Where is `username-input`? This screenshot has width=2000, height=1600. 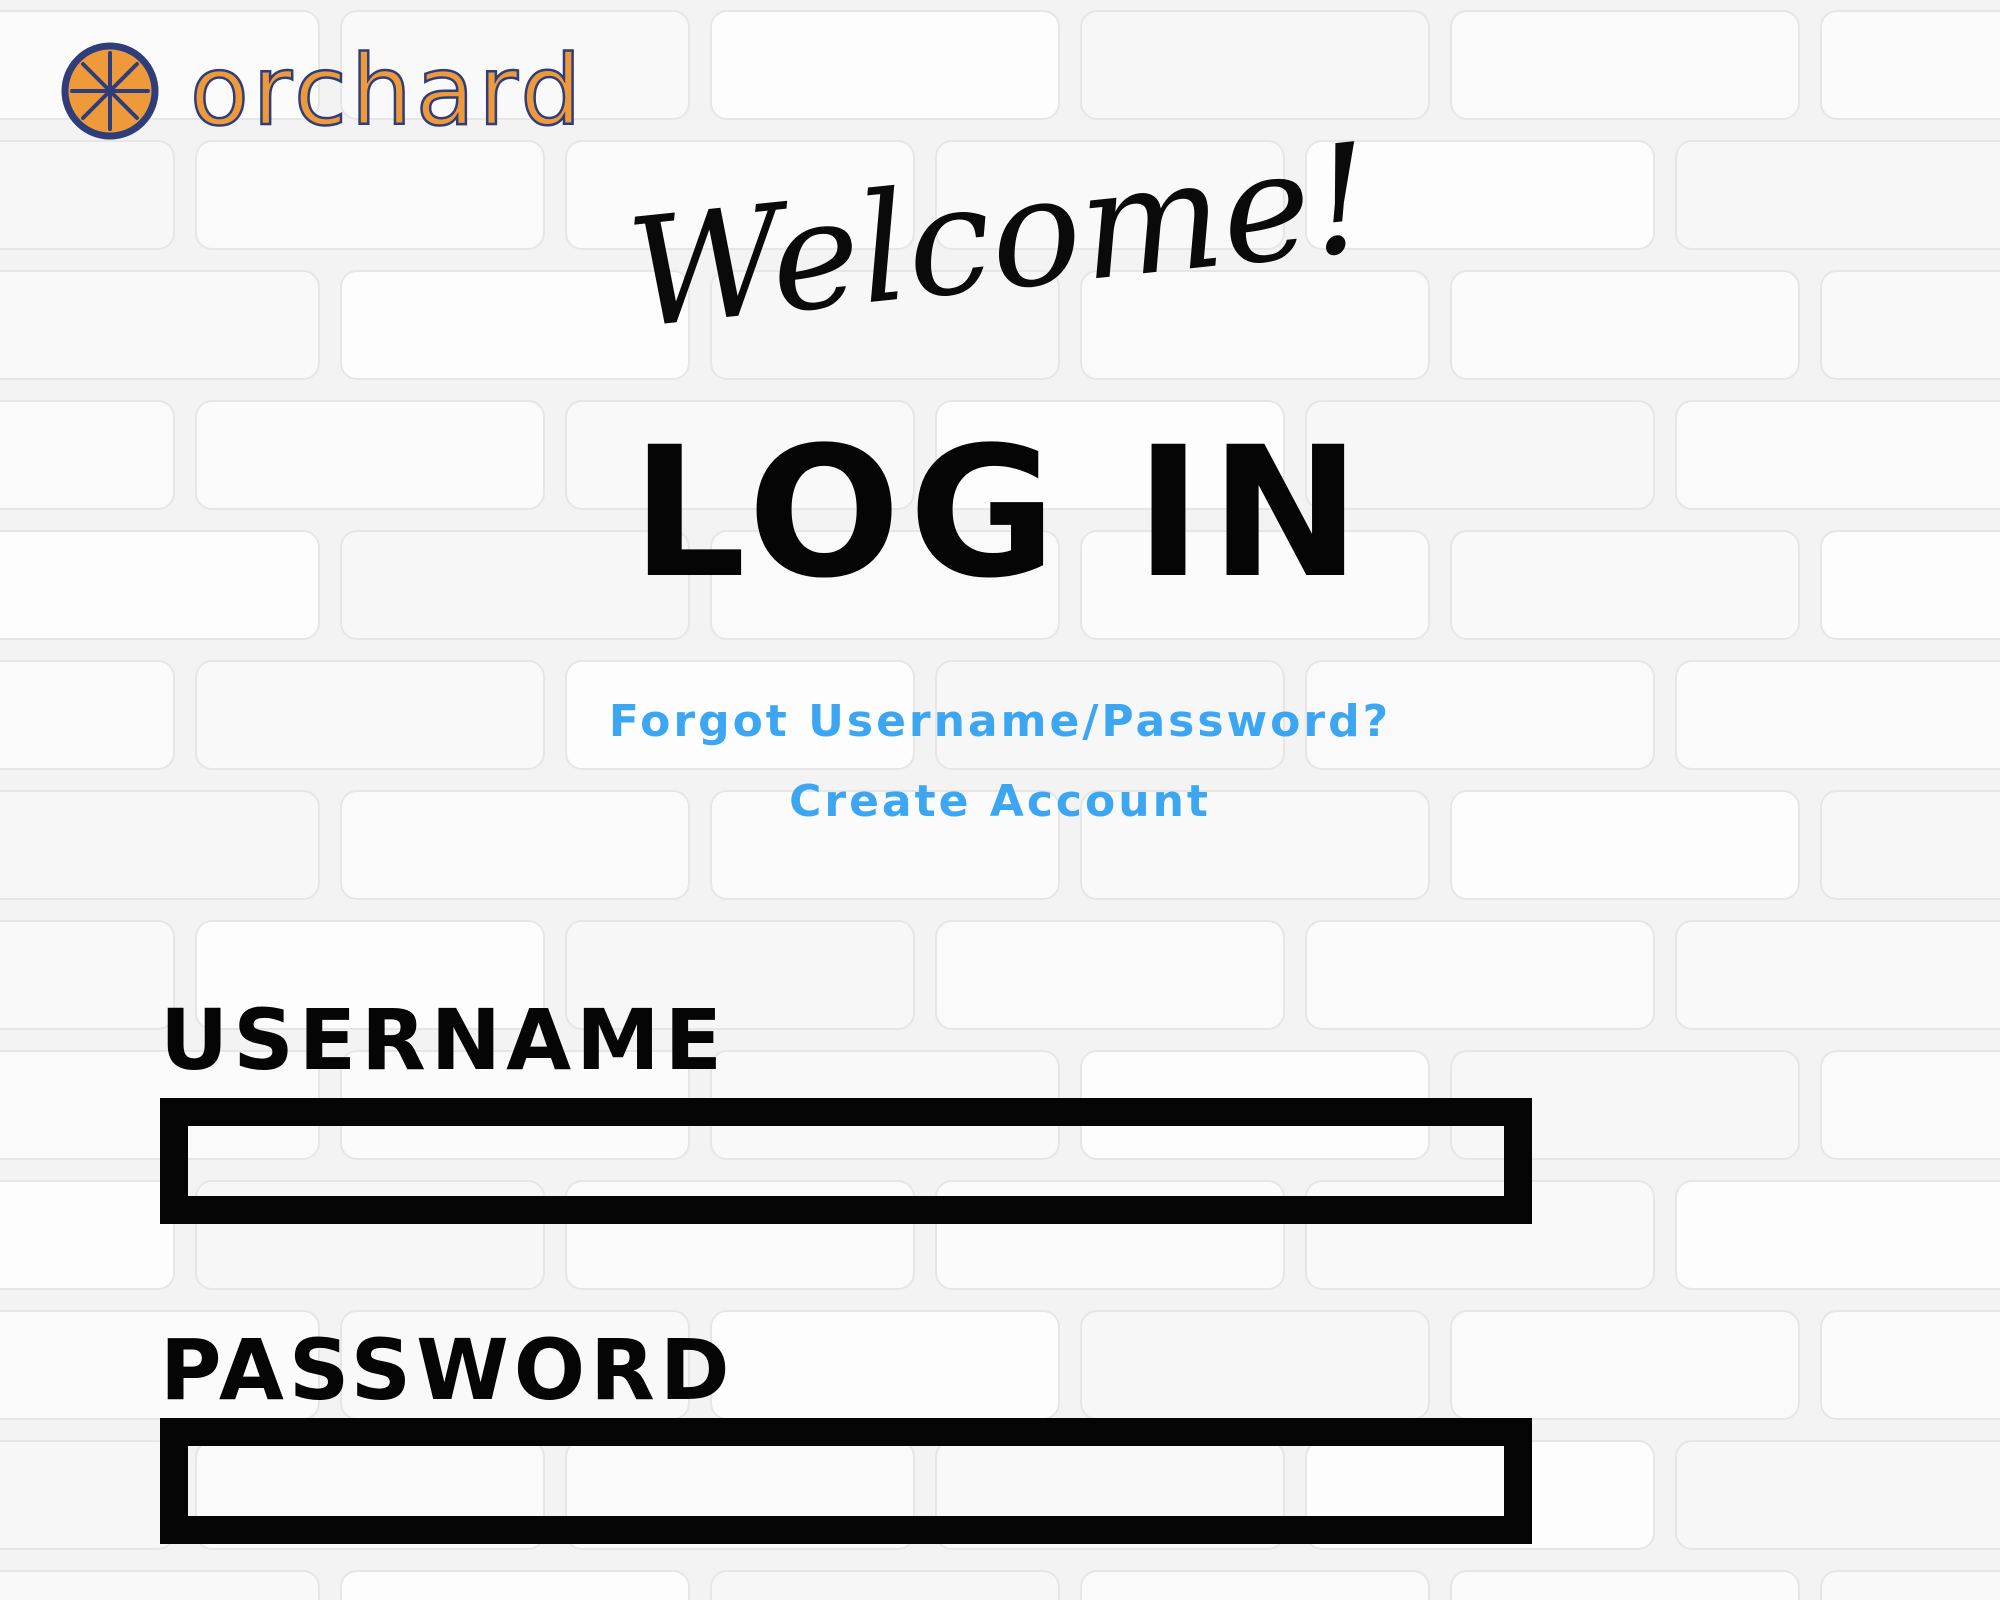
username-input is located at coordinates (846, 1161).